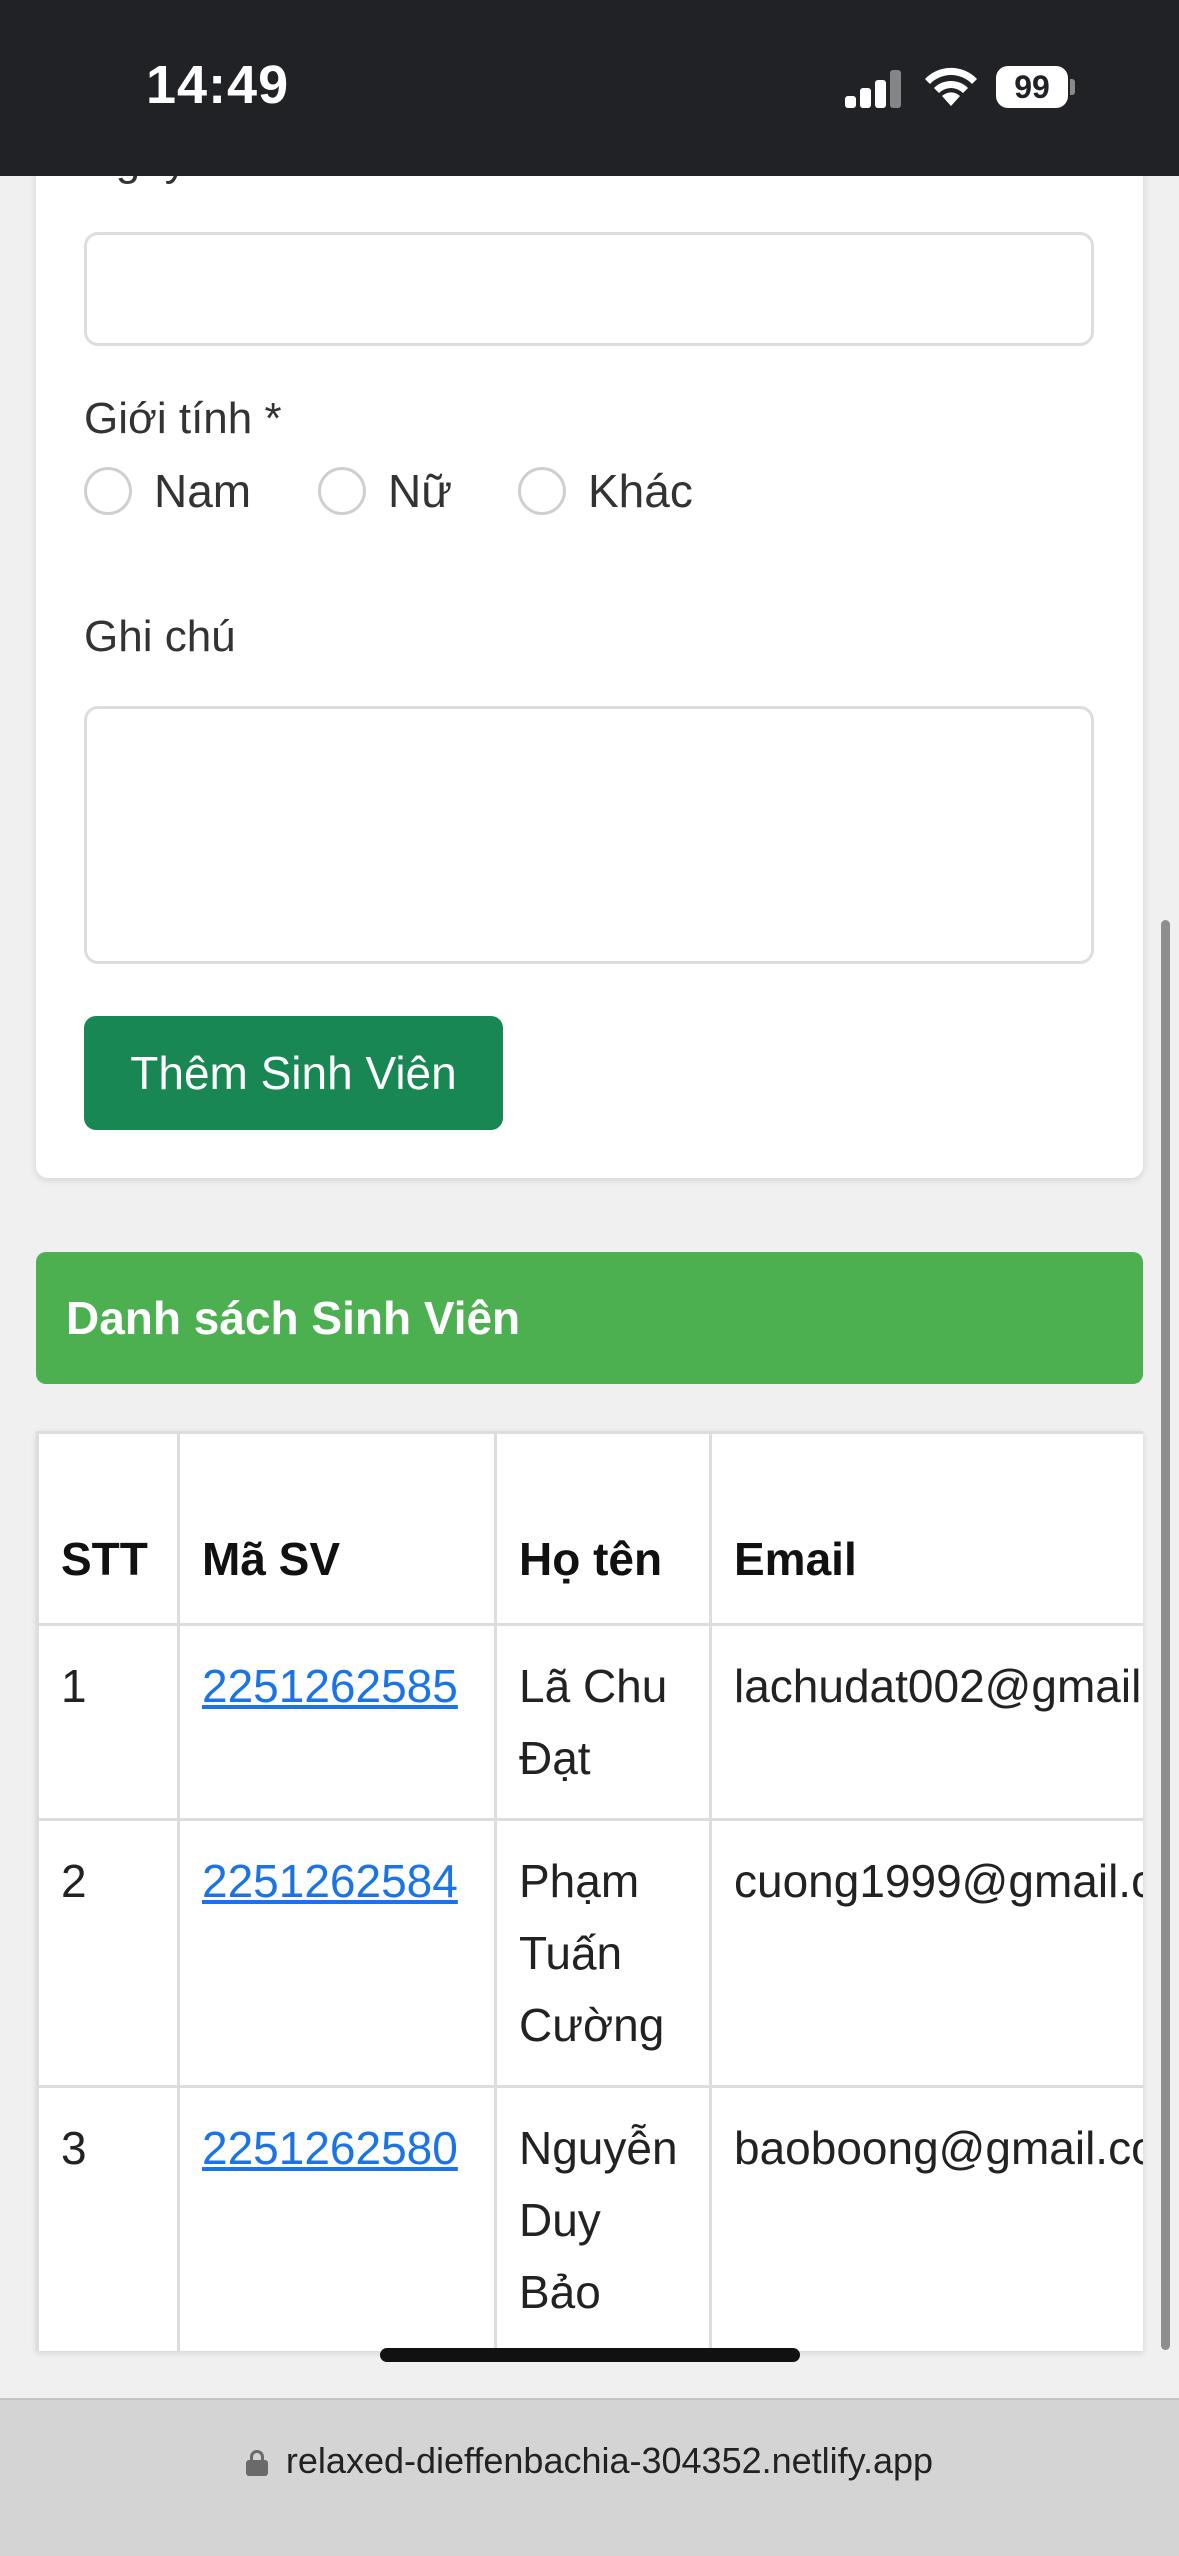 This screenshot has width=1179, height=2556. What do you see at coordinates (1032, 87) in the screenshot?
I see `battery-level: 99` at bounding box center [1032, 87].